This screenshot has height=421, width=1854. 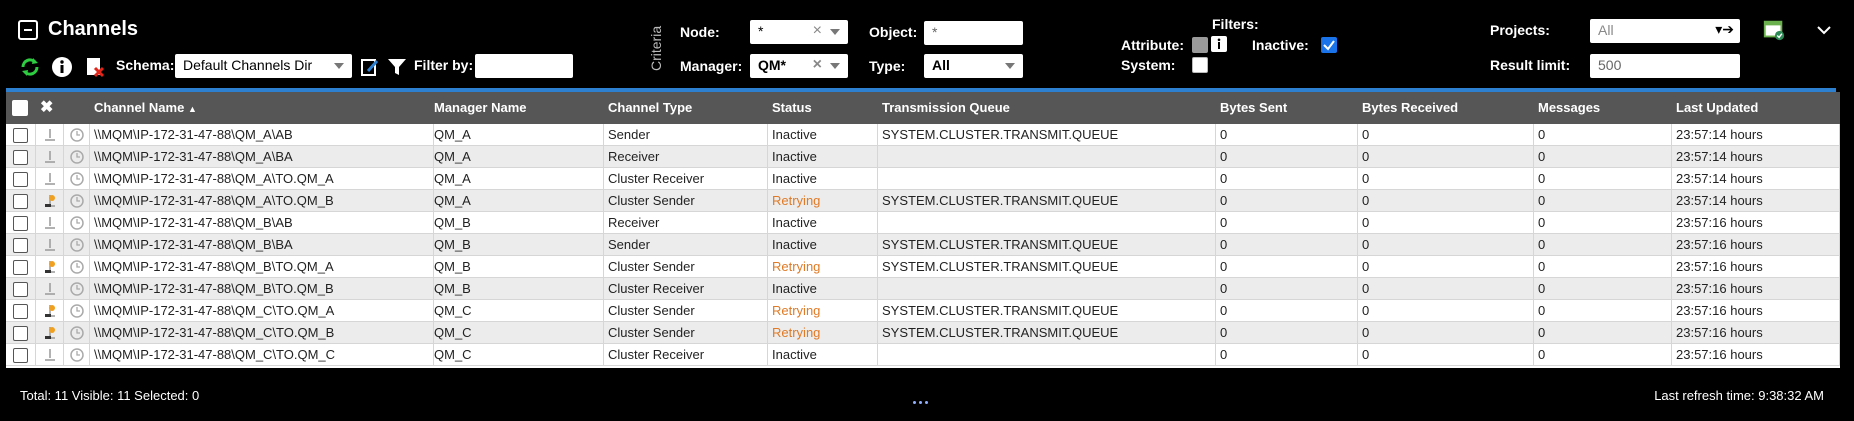 I want to click on col-transmission-queue: Transmission Queue, so click(x=946, y=108).